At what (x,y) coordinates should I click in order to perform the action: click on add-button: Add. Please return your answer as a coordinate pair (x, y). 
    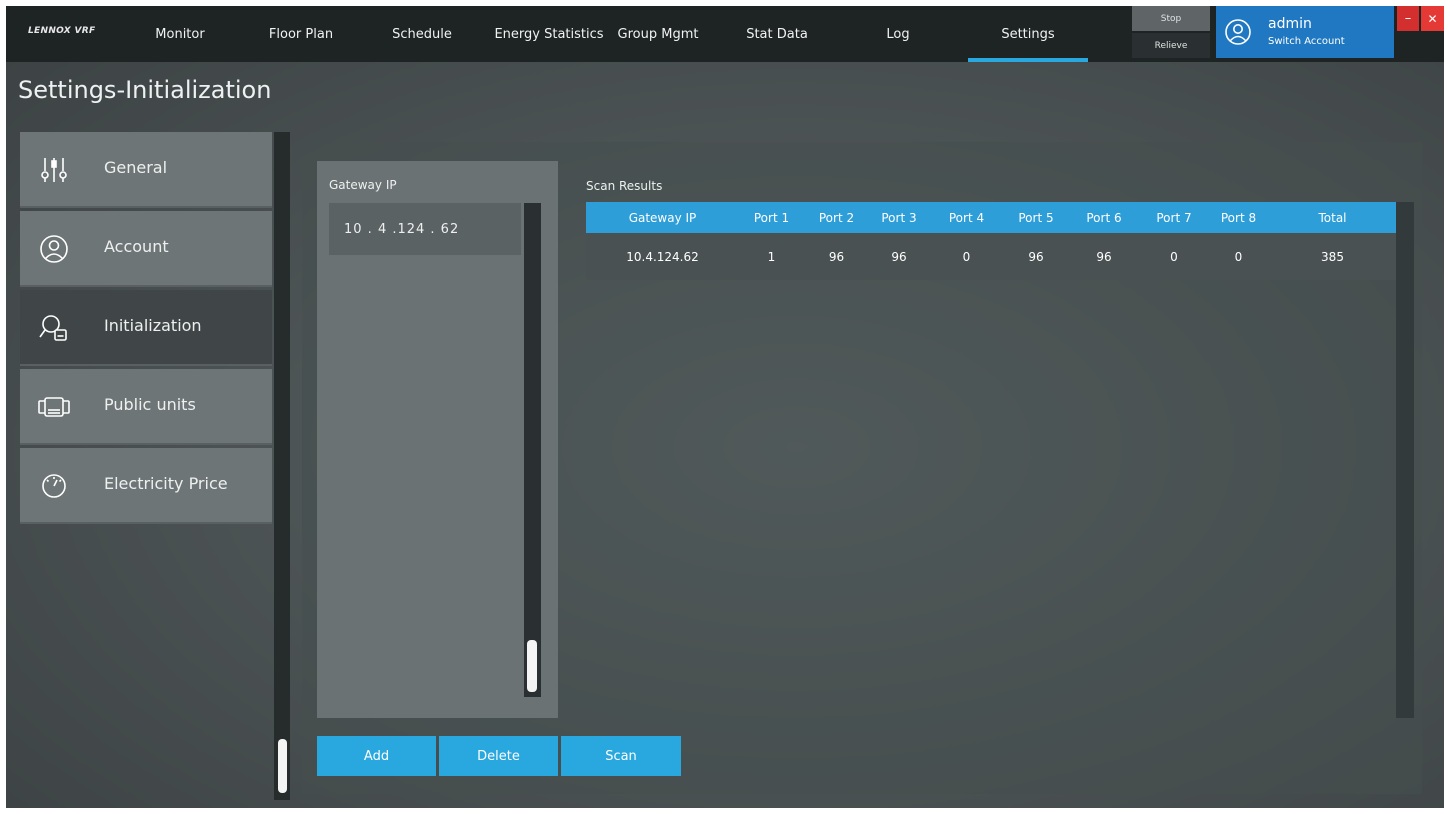
    Looking at the image, I should click on (376, 756).